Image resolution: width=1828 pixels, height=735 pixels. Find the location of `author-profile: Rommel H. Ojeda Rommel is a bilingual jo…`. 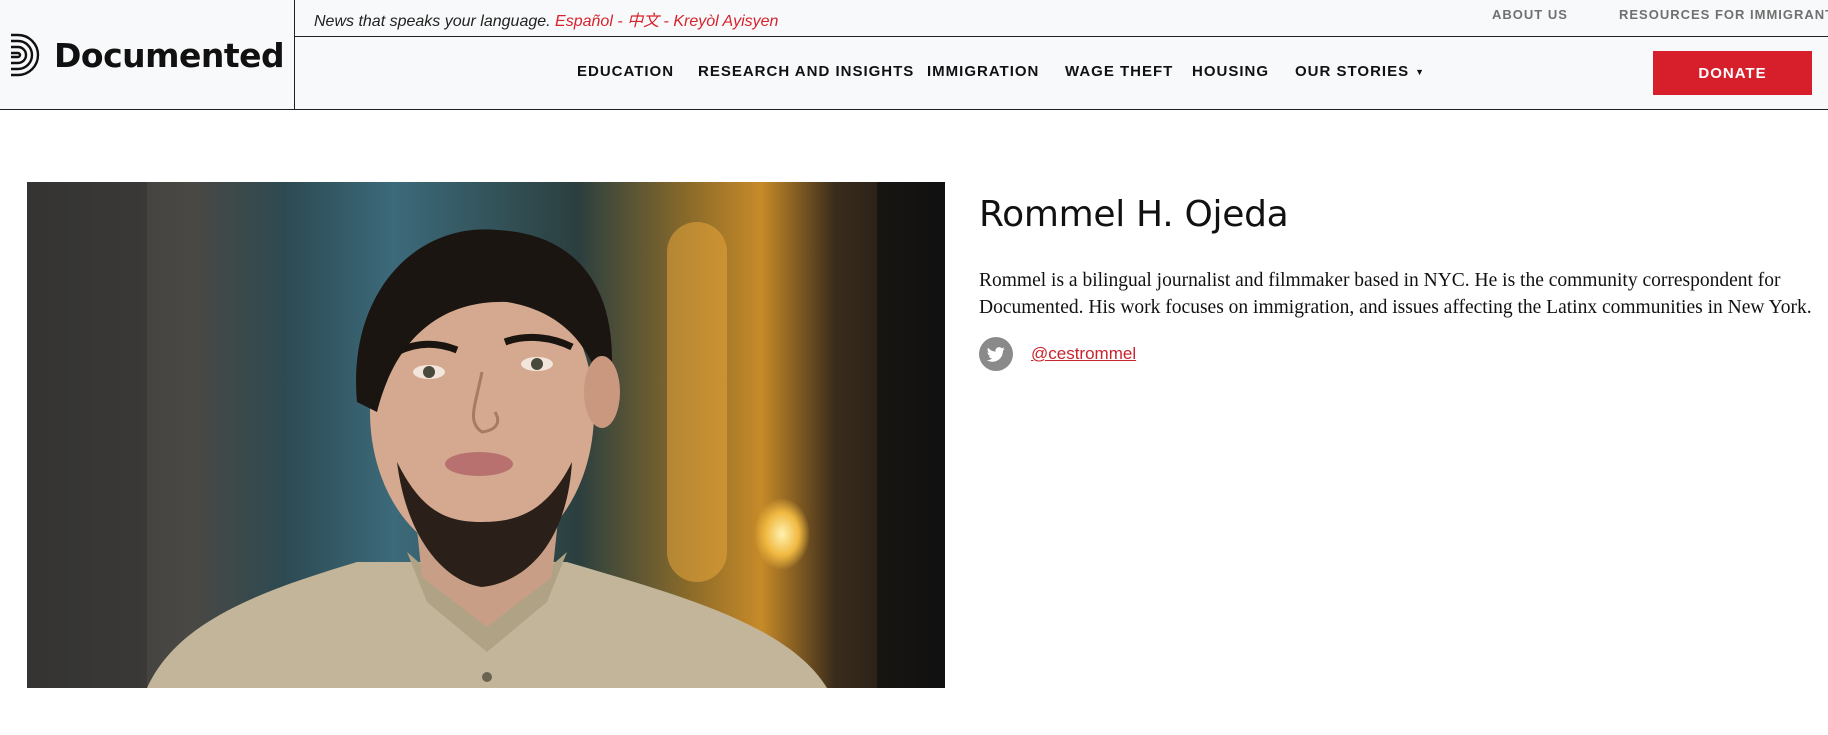

author-profile: Rommel H. Ojeda Rommel is a bilingual jo… is located at coordinates (1399, 282).